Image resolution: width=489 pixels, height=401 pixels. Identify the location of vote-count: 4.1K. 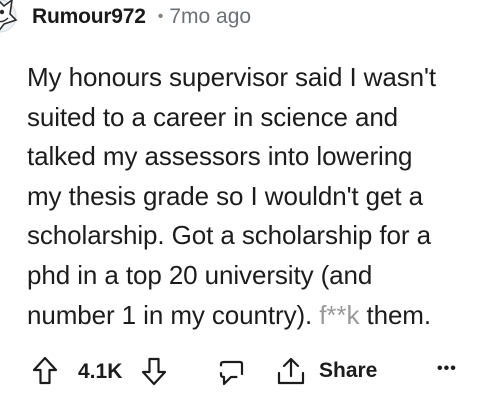
(100, 371).